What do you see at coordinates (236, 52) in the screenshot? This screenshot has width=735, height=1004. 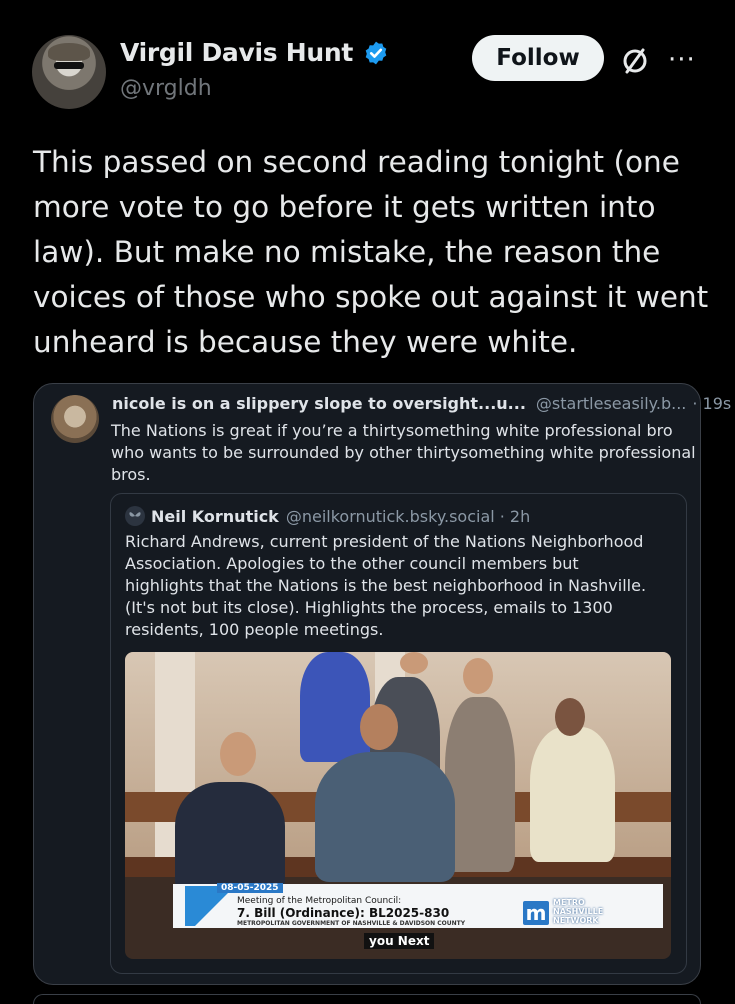 I see `author-display-name: Virgil Davis Hunt` at bounding box center [236, 52].